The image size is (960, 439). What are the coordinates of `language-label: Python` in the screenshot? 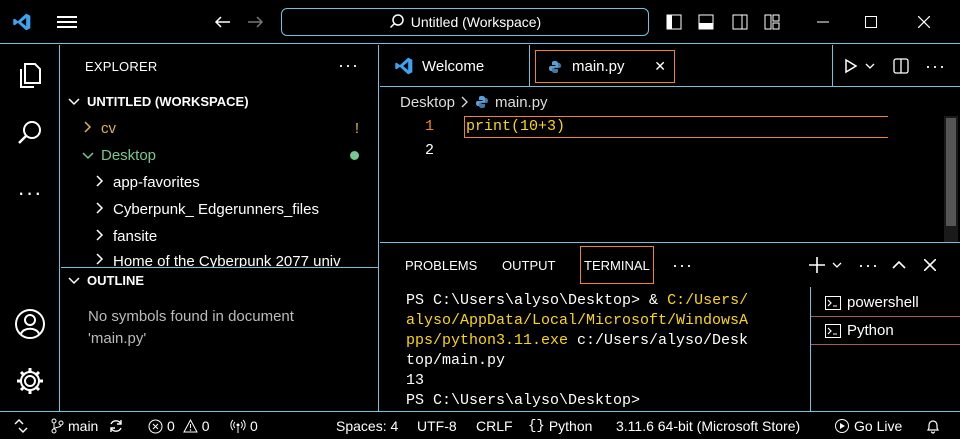 It's located at (570, 426).